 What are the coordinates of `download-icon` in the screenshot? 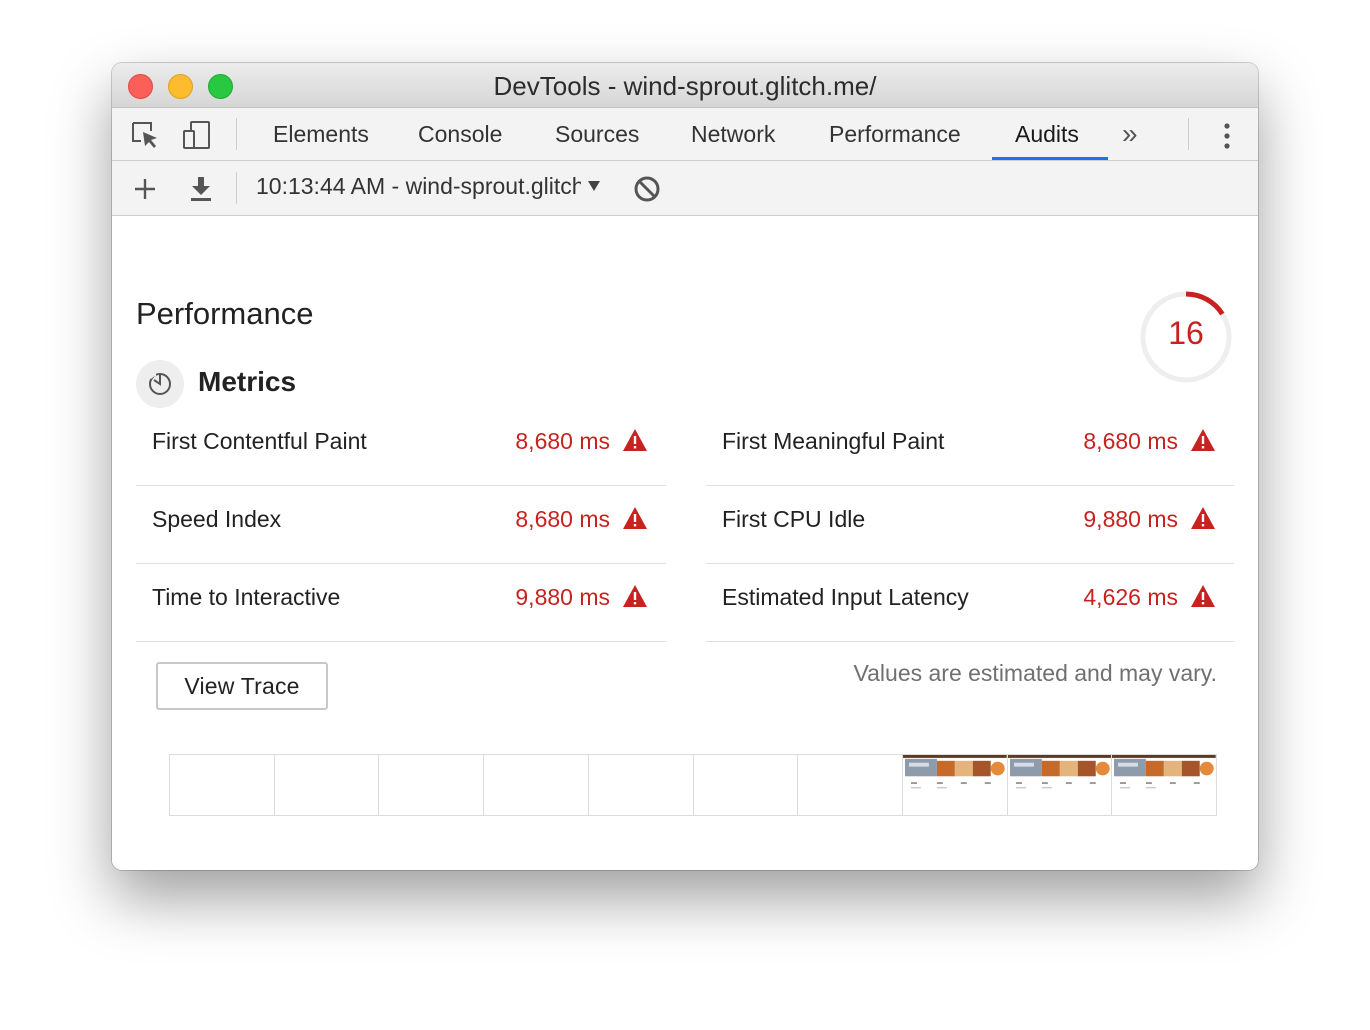 It's located at (201, 189).